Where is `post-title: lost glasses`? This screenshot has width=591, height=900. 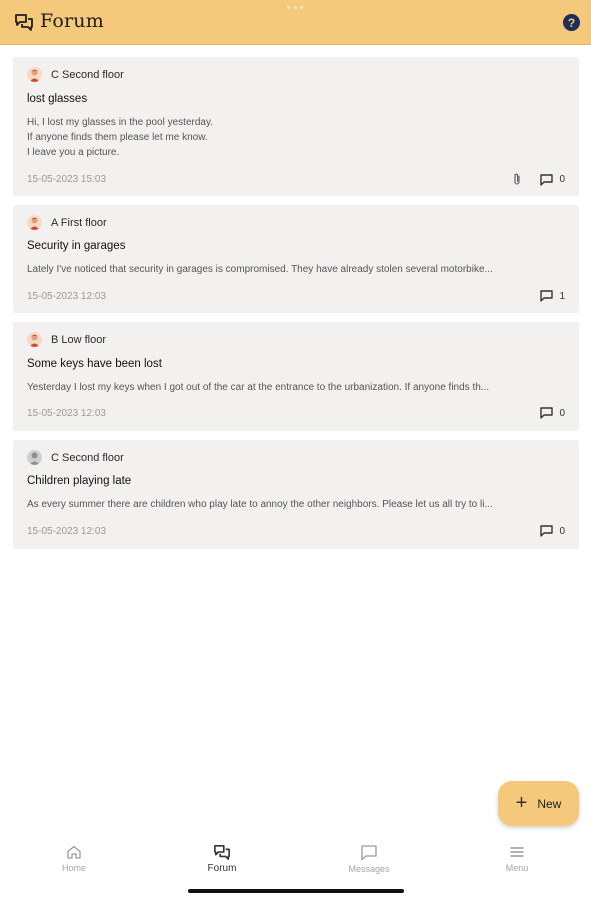 post-title: lost glasses is located at coordinates (57, 99).